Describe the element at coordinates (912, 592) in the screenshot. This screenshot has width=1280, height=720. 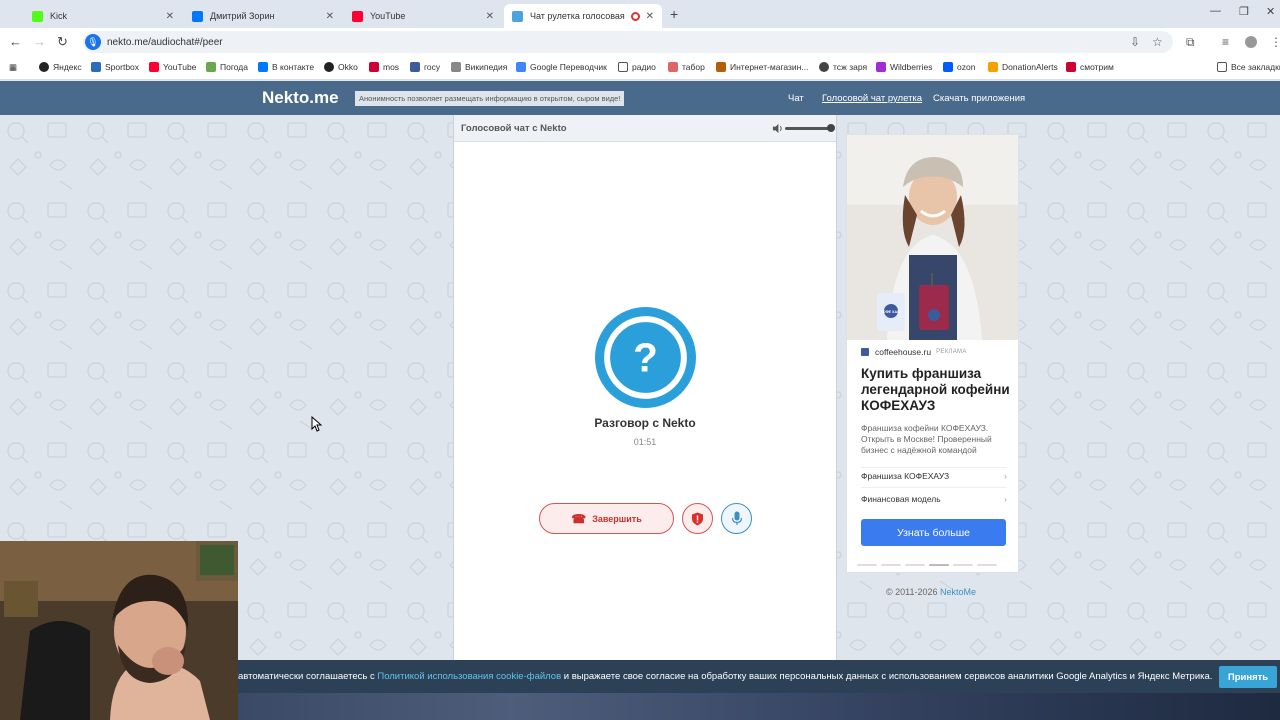
I see `copyright-text: © 2011-2026` at that location.